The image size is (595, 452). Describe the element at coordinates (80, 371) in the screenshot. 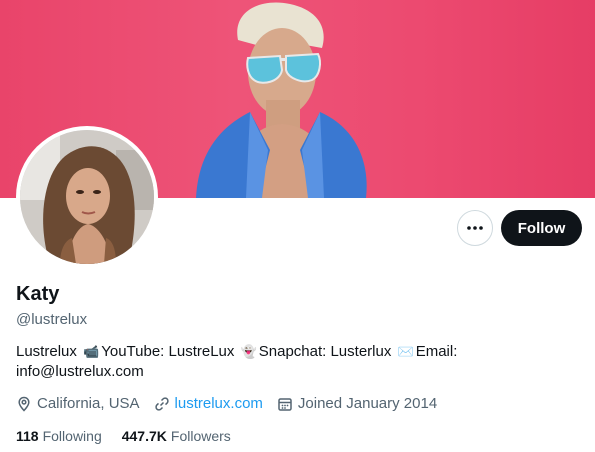

I see `bio-email: info@lustrelux.com` at that location.